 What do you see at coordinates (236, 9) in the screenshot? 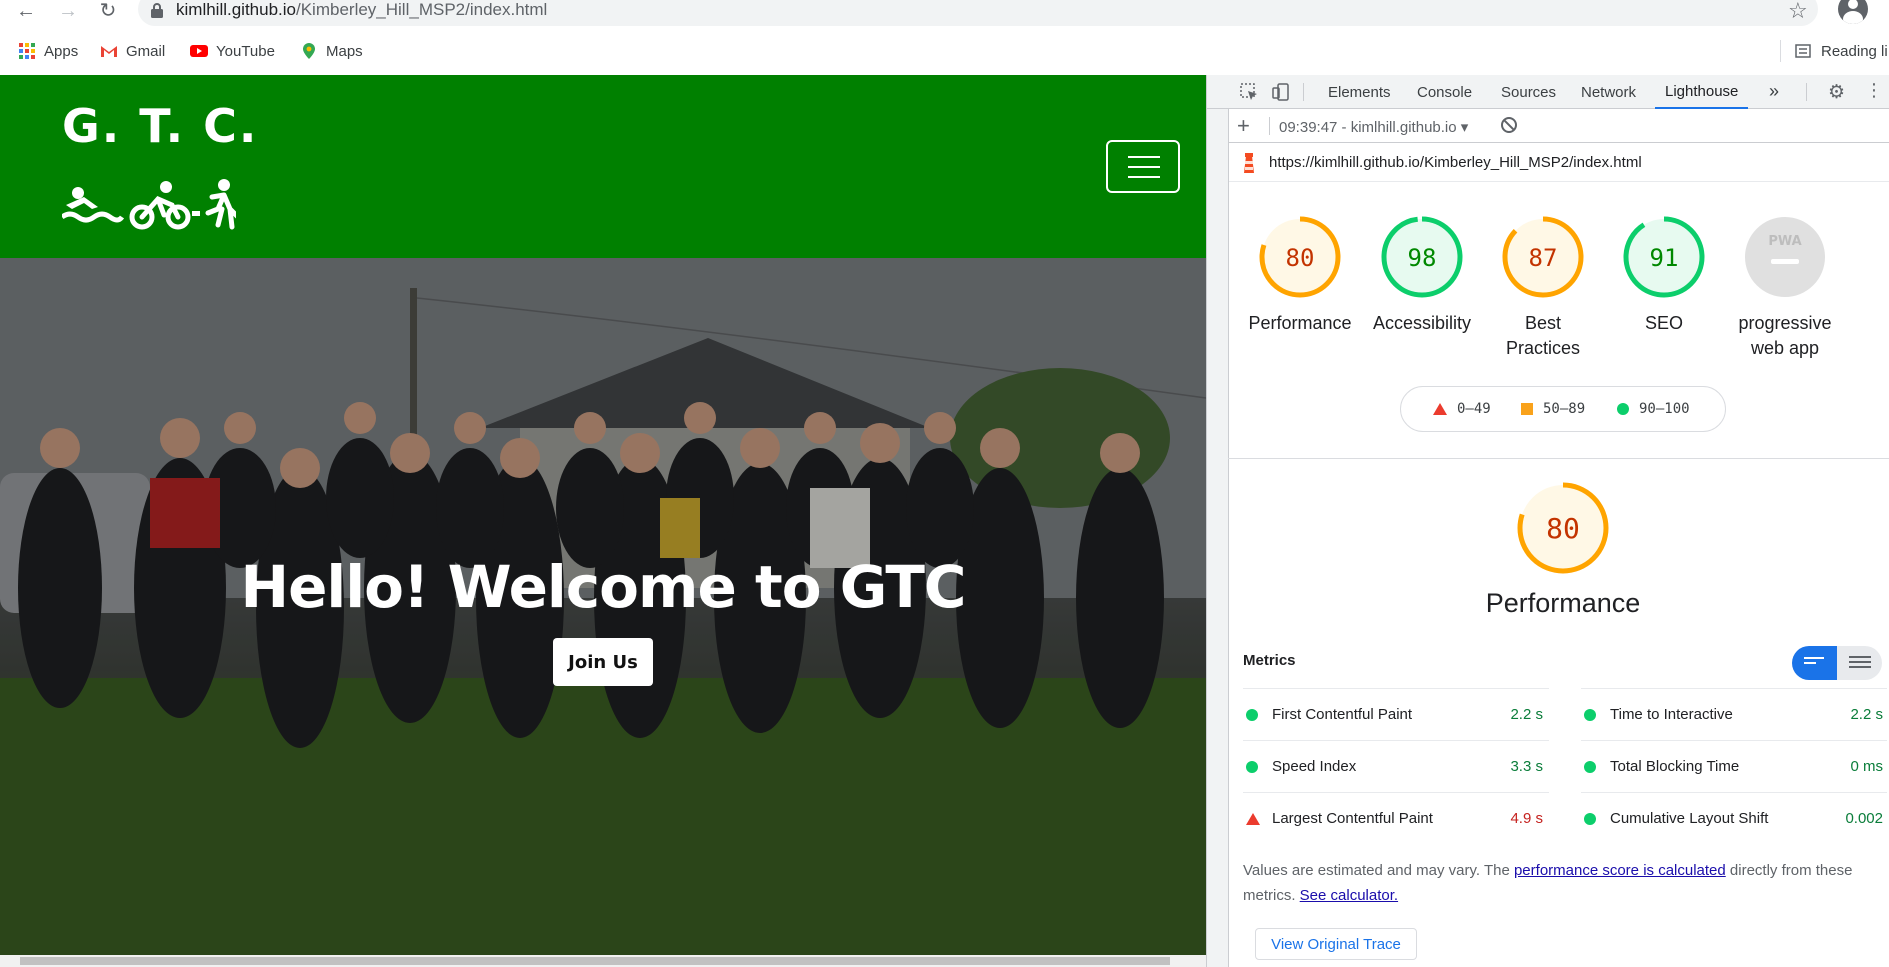
I see `url-host: kimlhill.github.io` at bounding box center [236, 9].